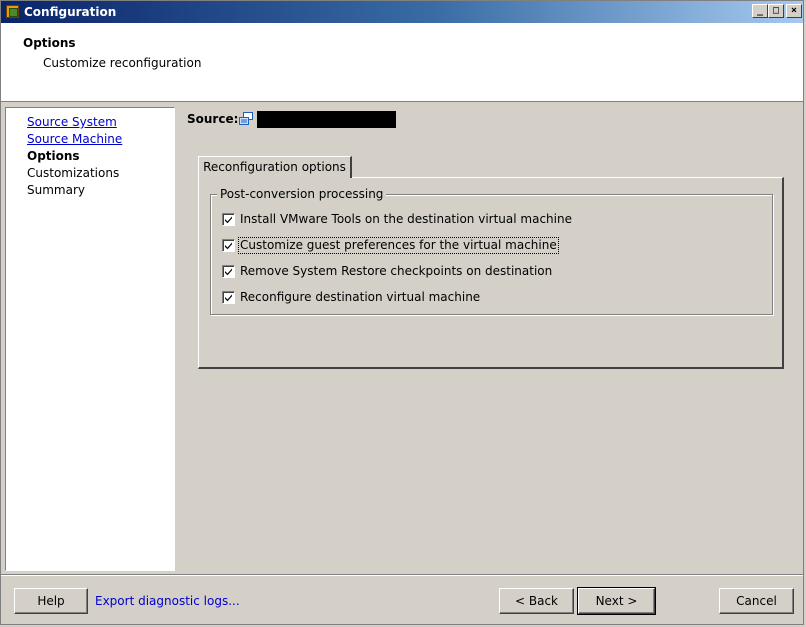  I want to click on help-button: Help, so click(51, 601).